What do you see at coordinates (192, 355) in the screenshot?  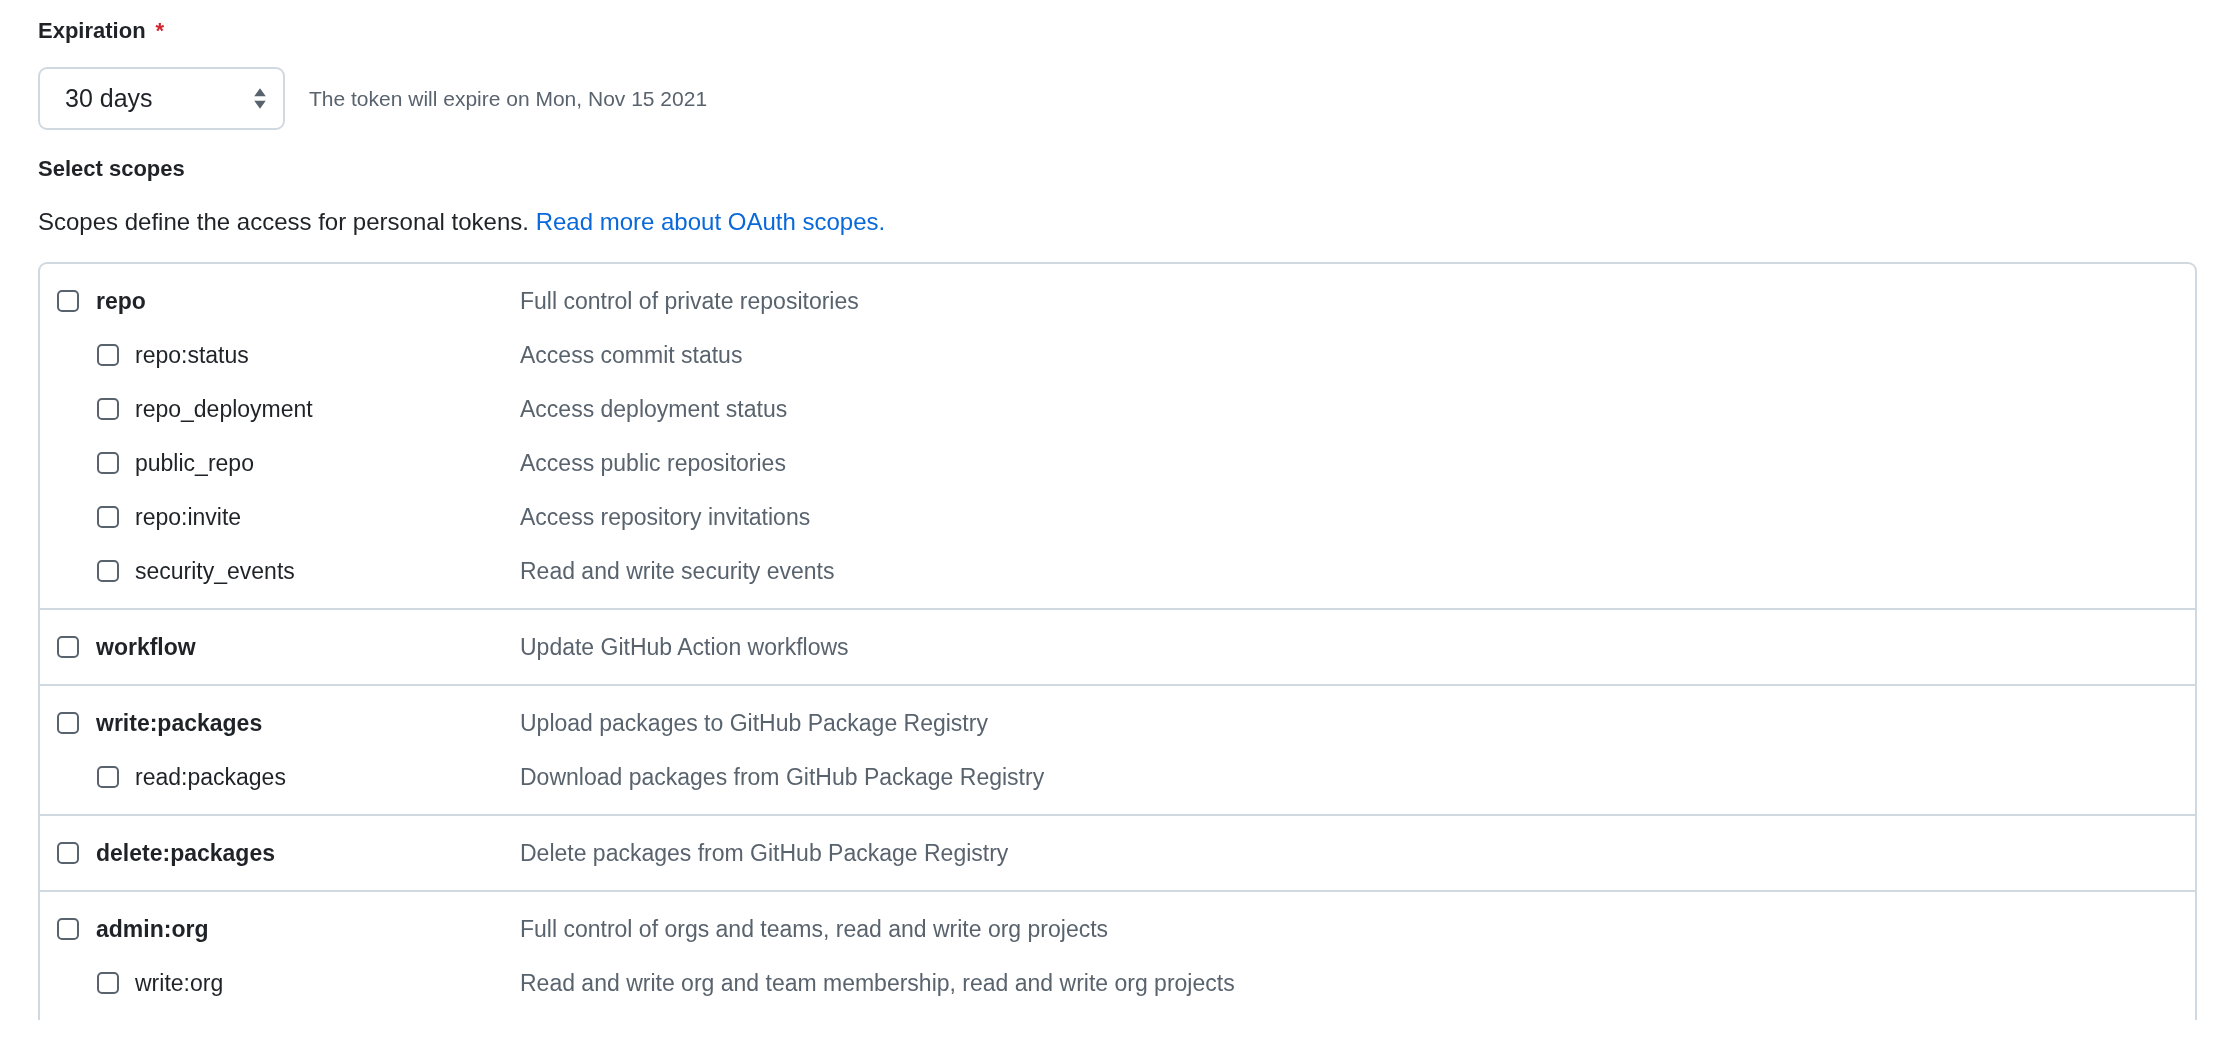 I see `scope-name: repo:status` at bounding box center [192, 355].